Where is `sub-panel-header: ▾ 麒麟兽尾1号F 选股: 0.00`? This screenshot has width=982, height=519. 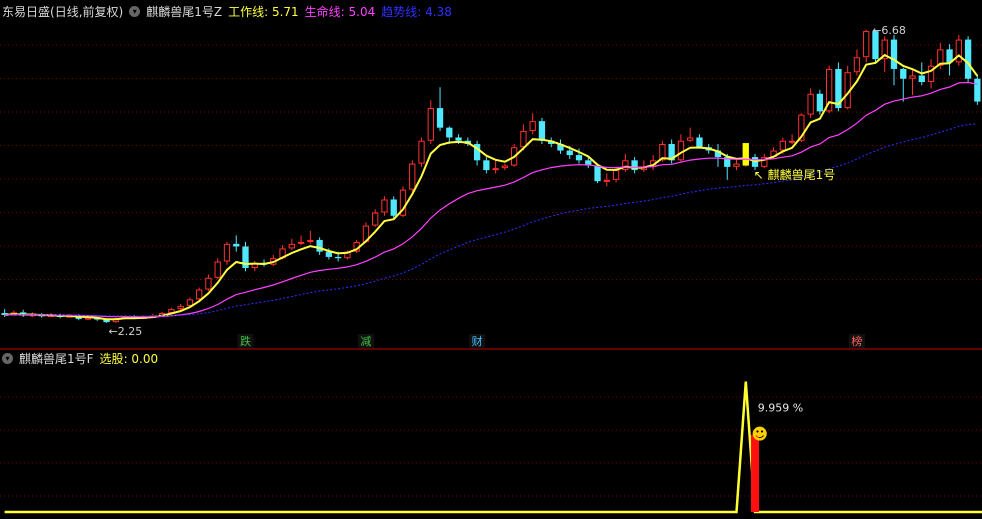
sub-panel-header: ▾ 麒麟兽尾1号F 选股: 0.00 is located at coordinates (80, 358).